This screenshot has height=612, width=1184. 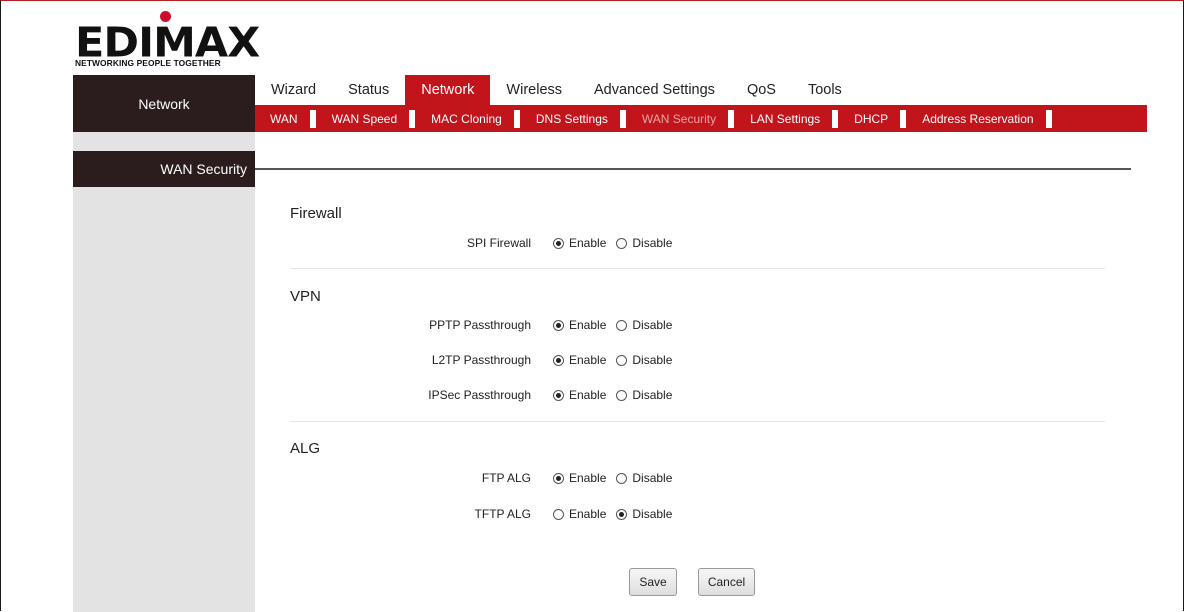 I want to click on logo-dot, so click(x=165, y=16).